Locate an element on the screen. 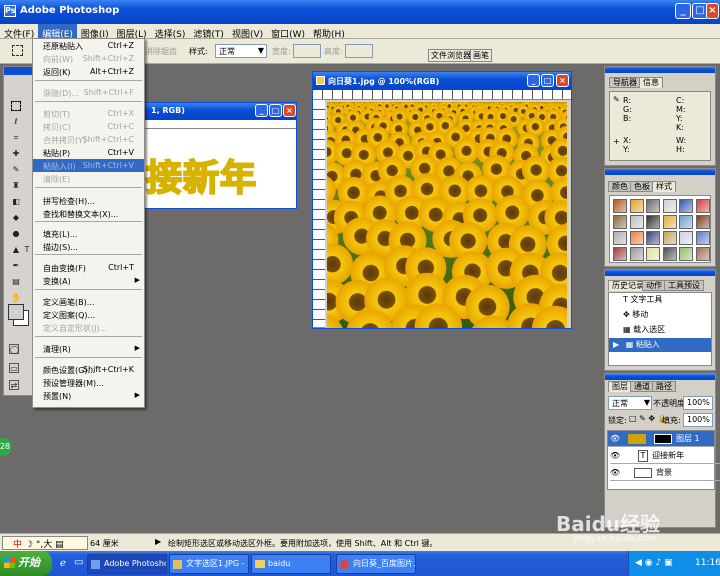  edit-menu-item: 粘贴入(I) Shift+Ctrl+V is located at coordinates (88, 165).